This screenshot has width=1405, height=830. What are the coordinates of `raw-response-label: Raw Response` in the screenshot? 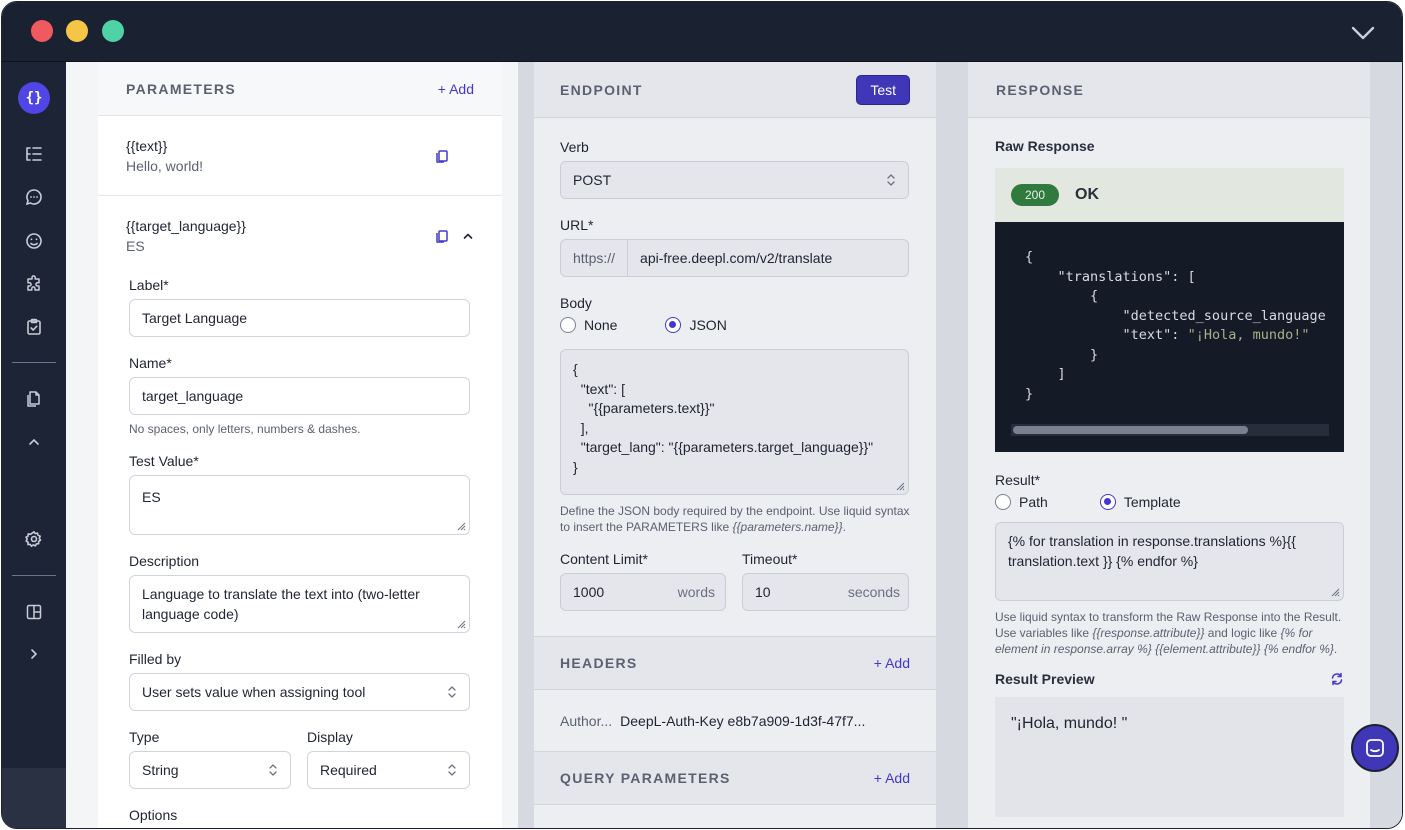 It's located at (1045, 146).